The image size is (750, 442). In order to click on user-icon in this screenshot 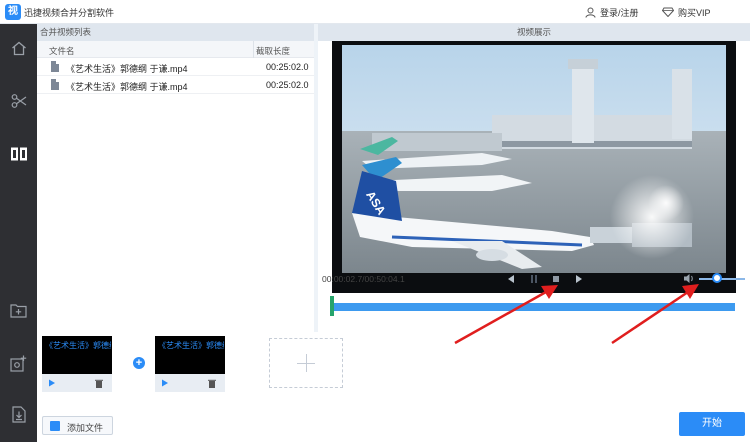, I will do `click(590, 12)`.